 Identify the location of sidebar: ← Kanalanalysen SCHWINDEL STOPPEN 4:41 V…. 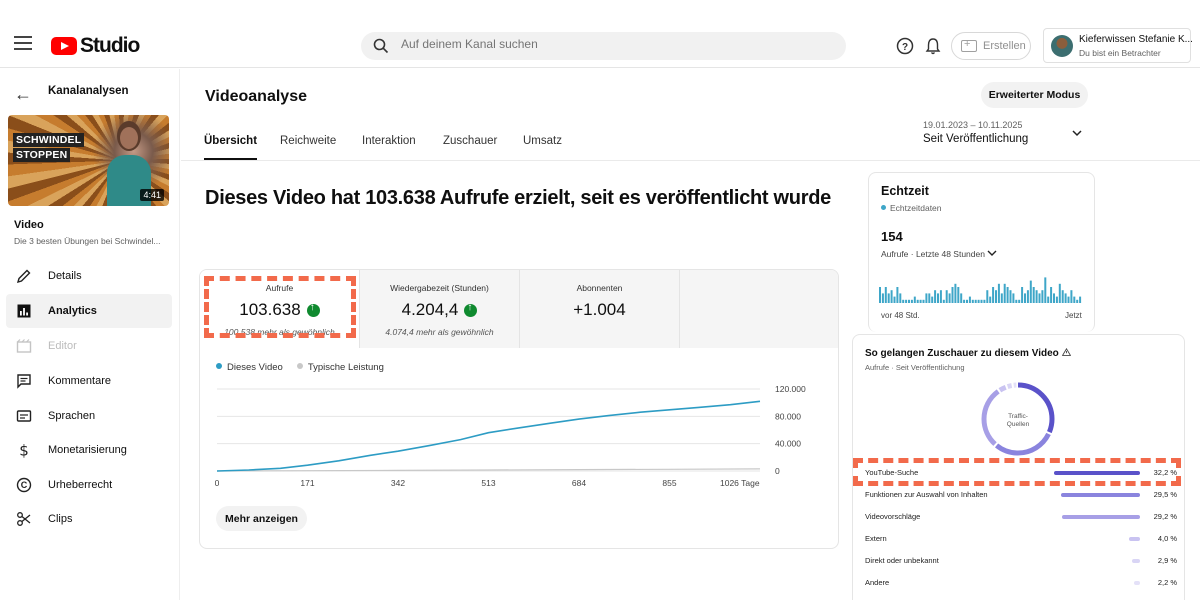
(90, 334).